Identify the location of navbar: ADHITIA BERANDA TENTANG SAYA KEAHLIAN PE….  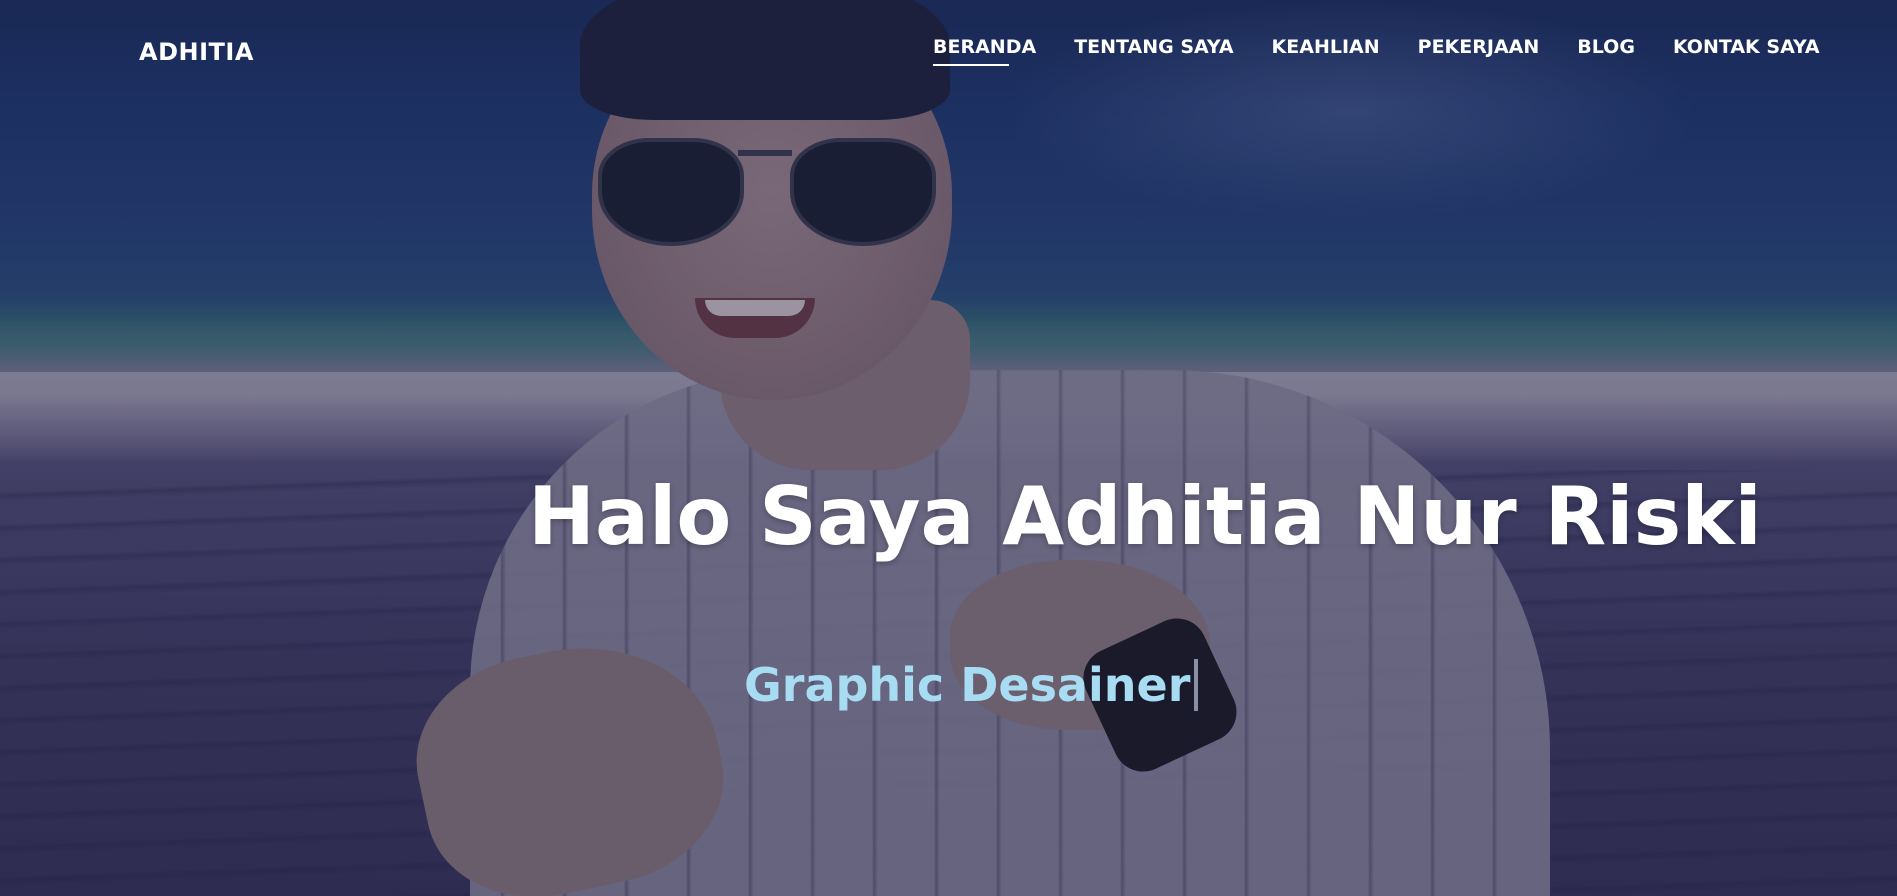
(948, 50).